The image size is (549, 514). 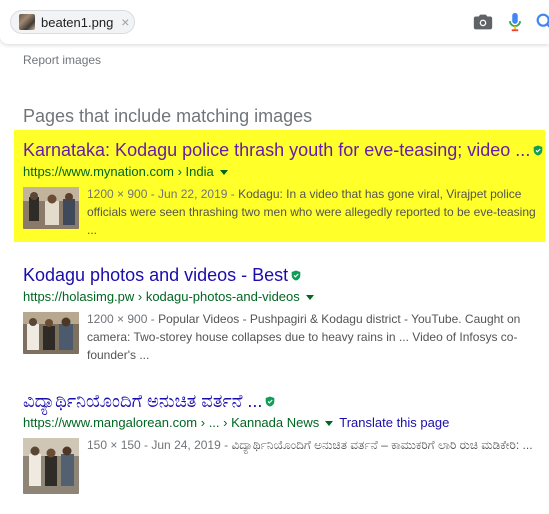 What do you see at coordinates (515, 22) in the screenshot?
I see `microphone-icon` at bounding box center [515, 22].